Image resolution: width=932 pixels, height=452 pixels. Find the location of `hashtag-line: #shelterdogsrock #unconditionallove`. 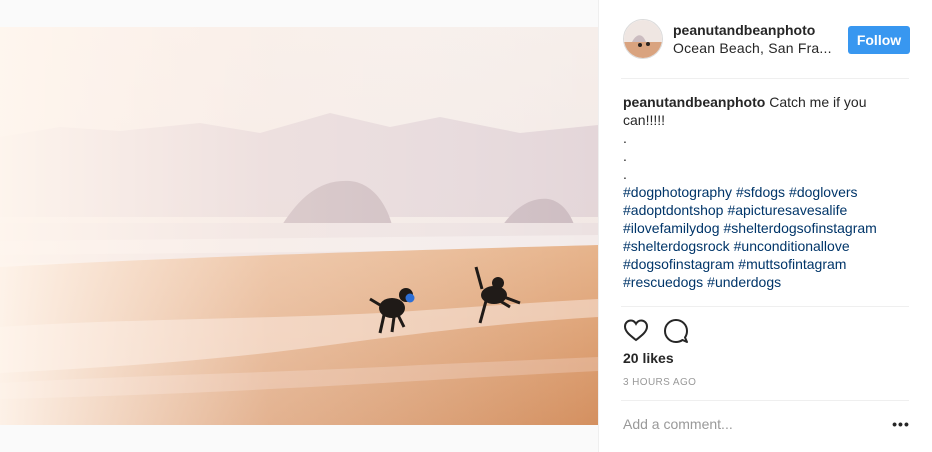

hashtag-line: #shelterdogsrock #unconditionallove is located at coordinates (763, 246).